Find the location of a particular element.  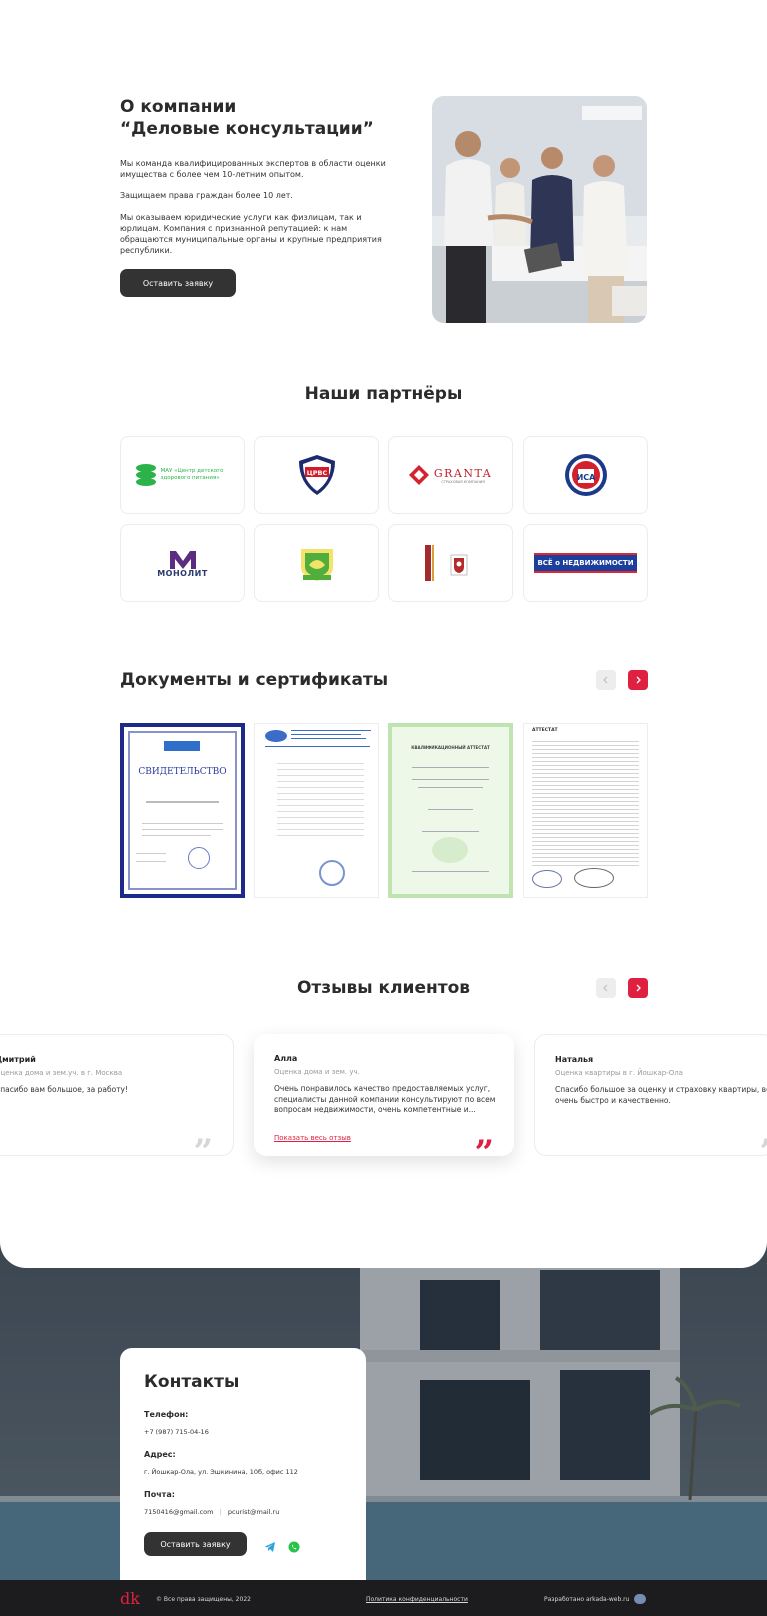

privacy-policy-link: Политика конфиденциальности is located at coordinates (417, 1599).